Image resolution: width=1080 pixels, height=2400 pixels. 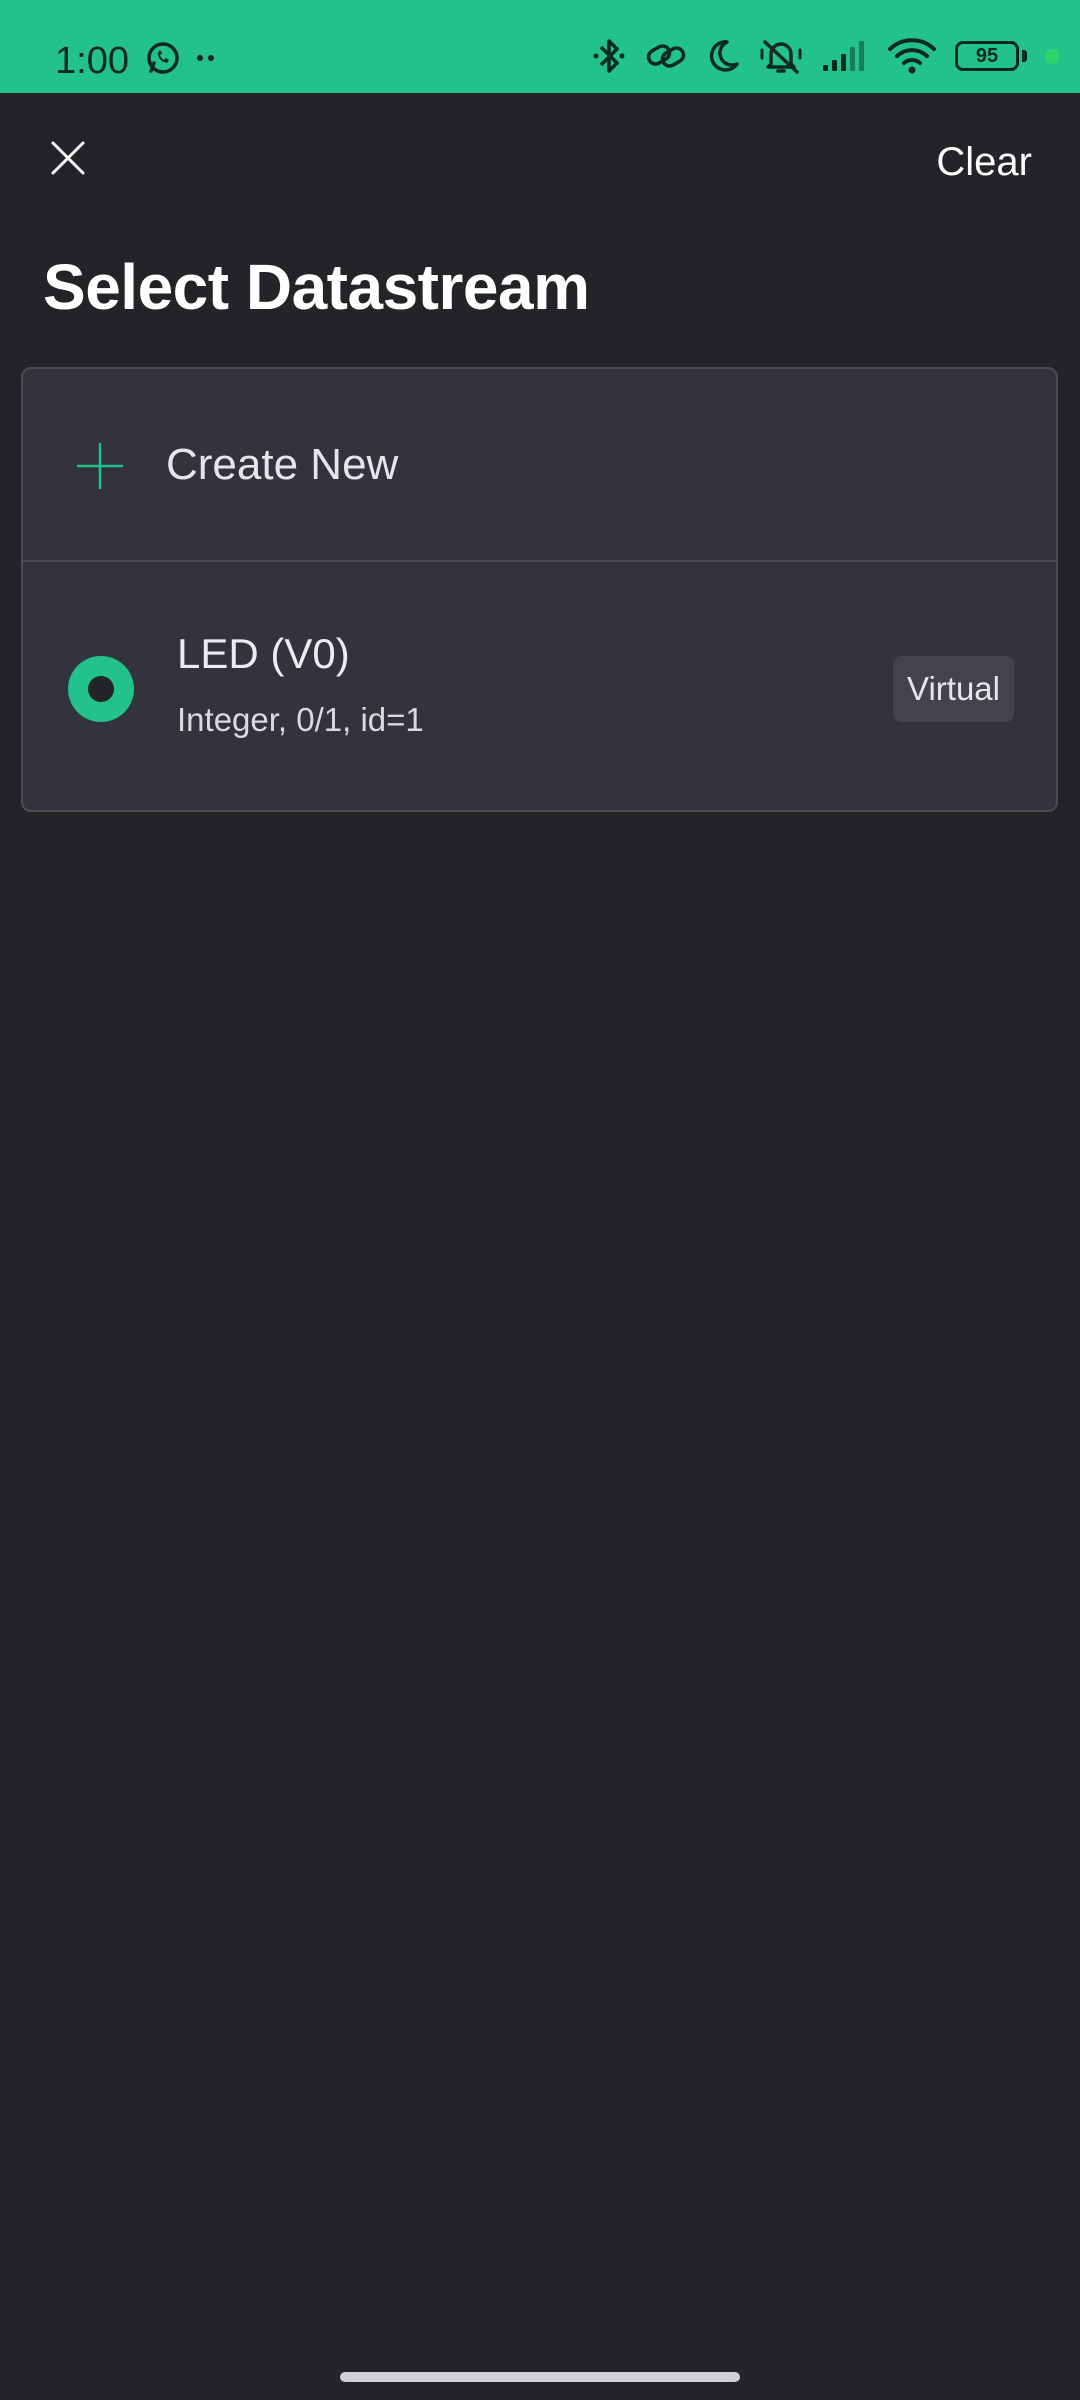 I want to click on create-new-button: Create New, so click(x=539, y=465).